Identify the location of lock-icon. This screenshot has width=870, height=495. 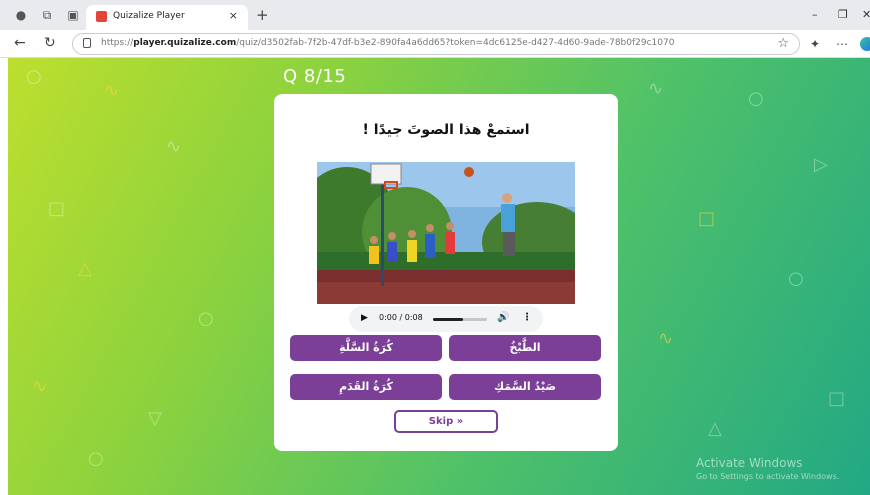
(87, 43).